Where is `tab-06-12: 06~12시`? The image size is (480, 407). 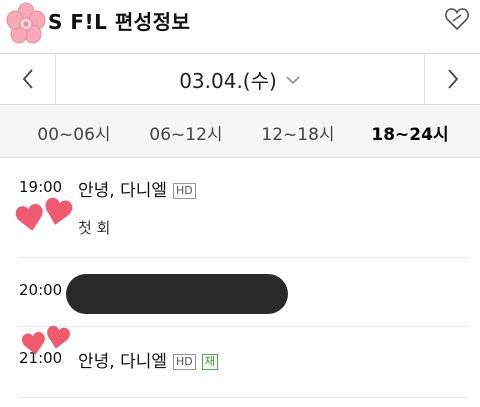
tab-06-12: 06~12시 is located at coordinates (186, 132).